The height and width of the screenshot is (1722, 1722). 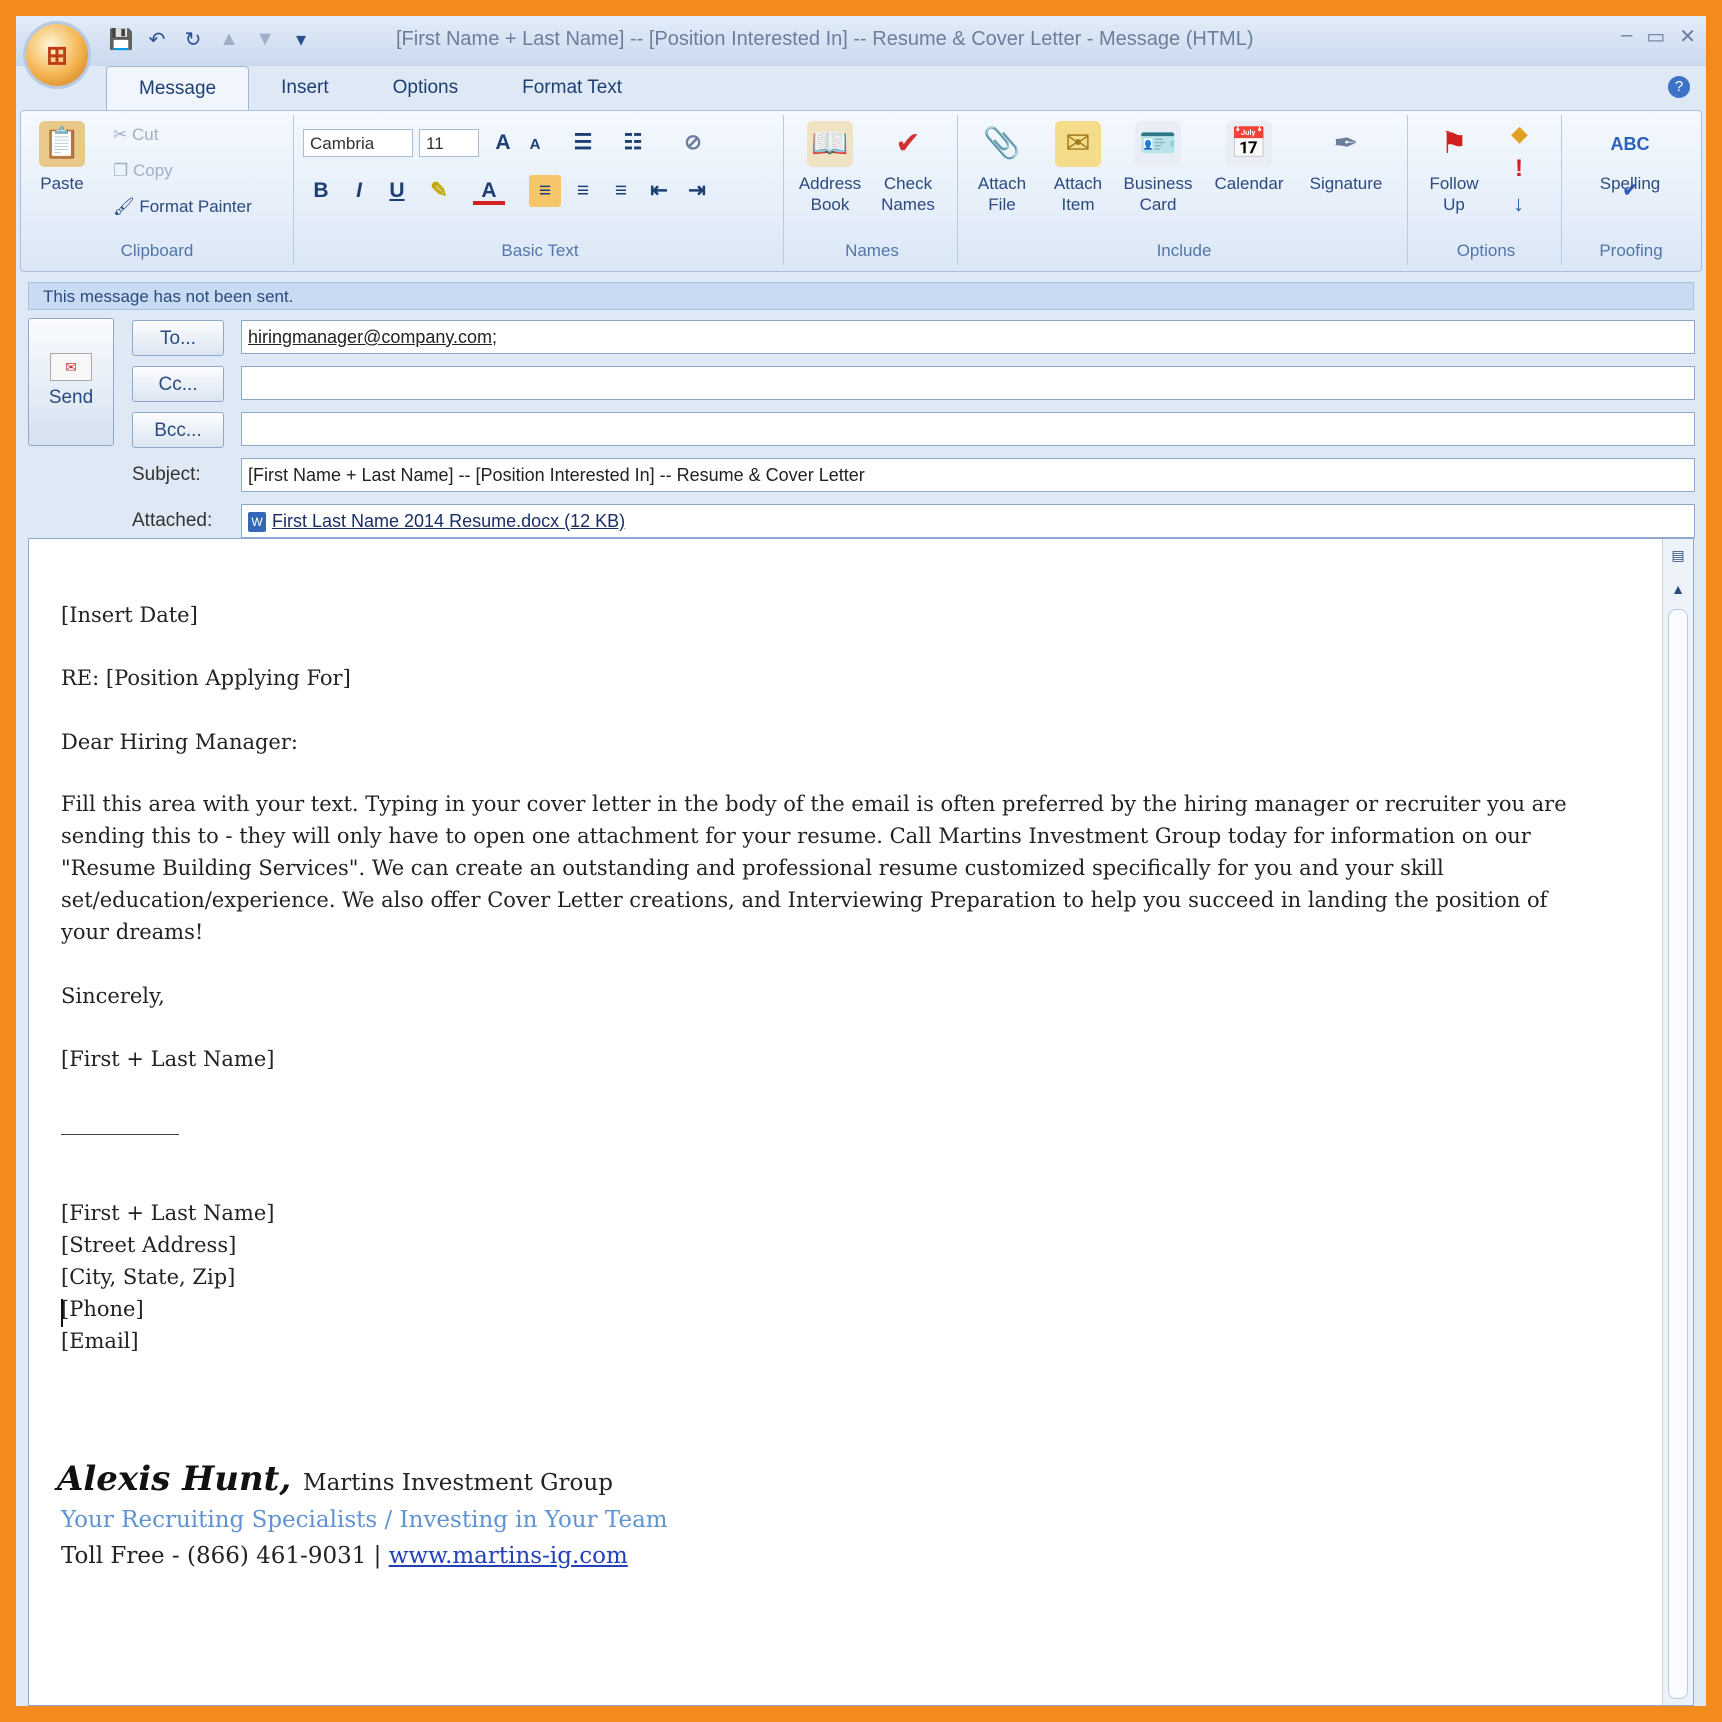 I want to click on send-envelope-icon: ✉, so click(x=71, y=367).